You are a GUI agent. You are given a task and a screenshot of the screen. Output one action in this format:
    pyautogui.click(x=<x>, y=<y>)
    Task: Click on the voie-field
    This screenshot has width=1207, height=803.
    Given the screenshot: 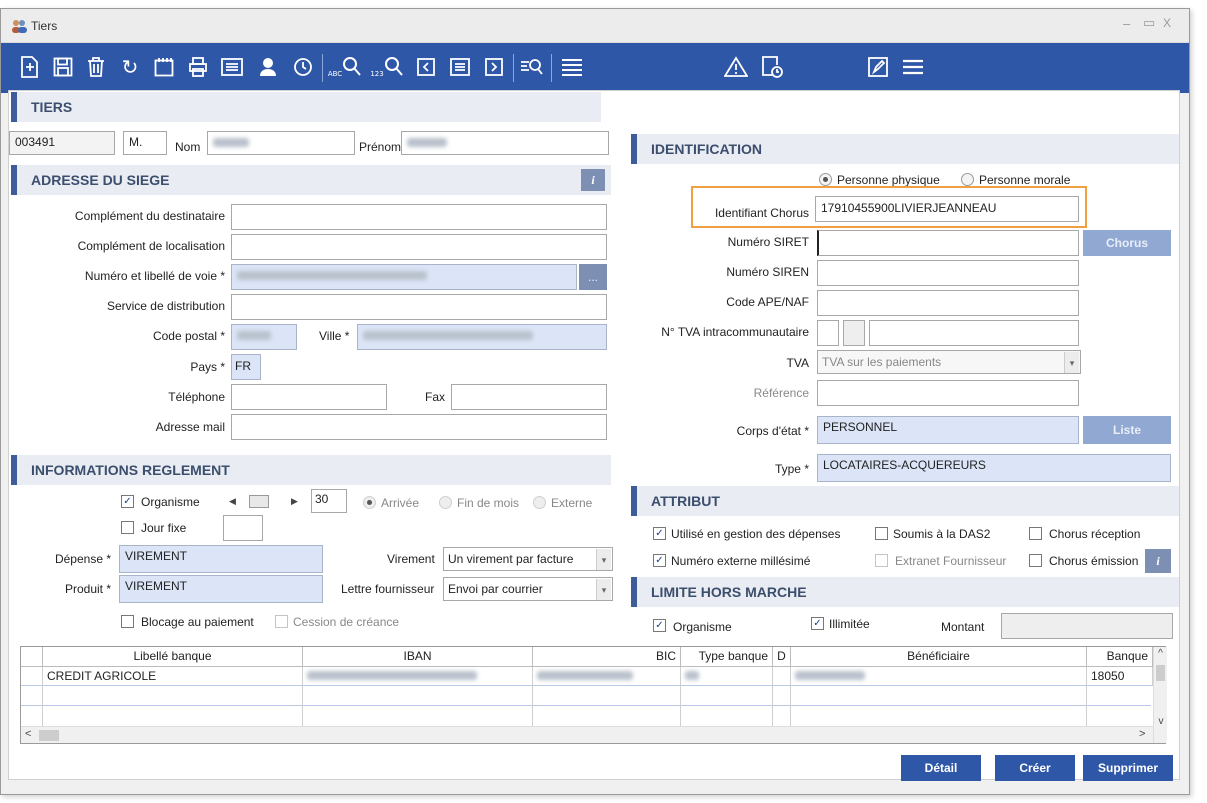 What is the action you would take?
    pyautogui.click(x=404, y=277)
    